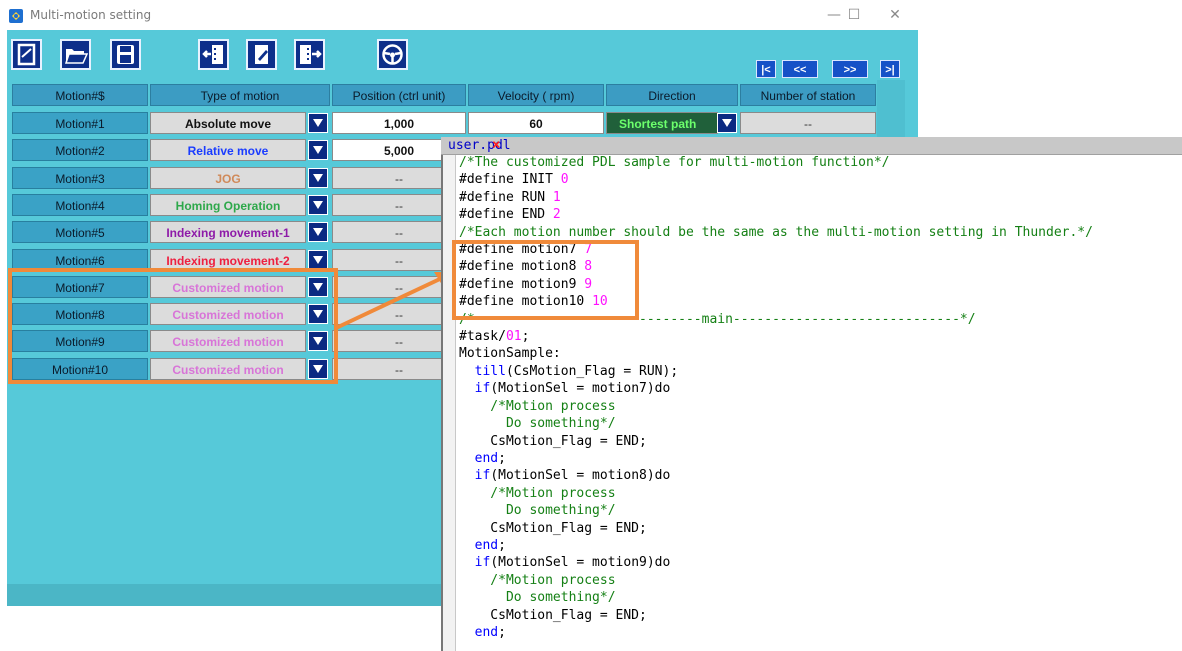 The height and width of the screenshot is (651, 1182). What do you see at coordinates (776, 475) in the screenshot?
I see `code-line: if(MotionSel = motion8)do` at bounding box center [776, 475].